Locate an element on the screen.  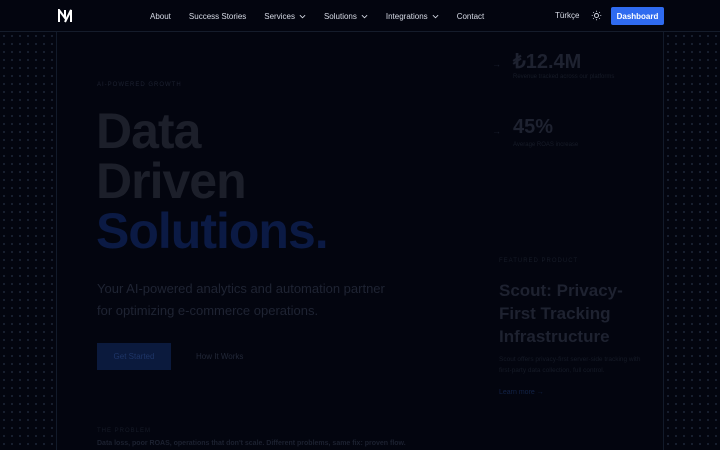
nav-success-stories: Success Stories is located at coordinates (217, 16).